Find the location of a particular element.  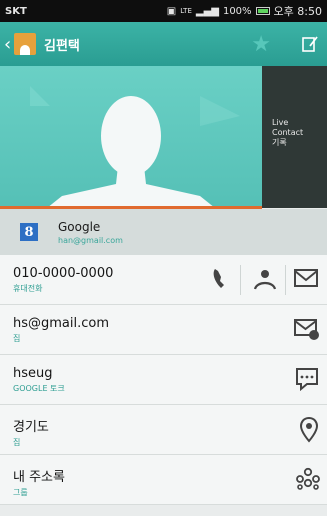

map-pin-icon is located at coordinates (309, 430).